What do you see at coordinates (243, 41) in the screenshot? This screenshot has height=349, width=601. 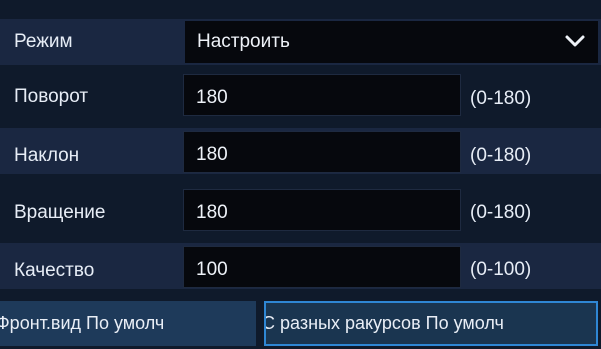 I see `mode-select-value: Настроить` at bounding box center [243, 41].